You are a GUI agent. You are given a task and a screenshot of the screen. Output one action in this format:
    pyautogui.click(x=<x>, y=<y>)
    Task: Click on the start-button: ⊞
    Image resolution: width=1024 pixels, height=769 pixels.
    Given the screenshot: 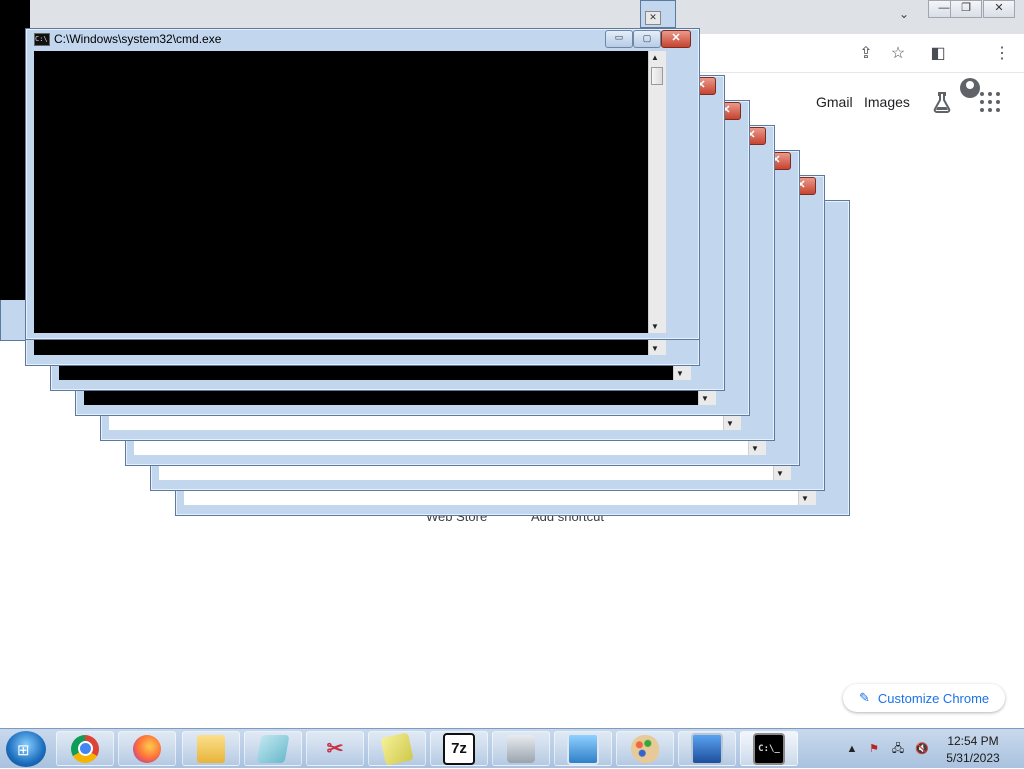 What is the action you would take?
    pyautogui.click(x=26, y=749)
    